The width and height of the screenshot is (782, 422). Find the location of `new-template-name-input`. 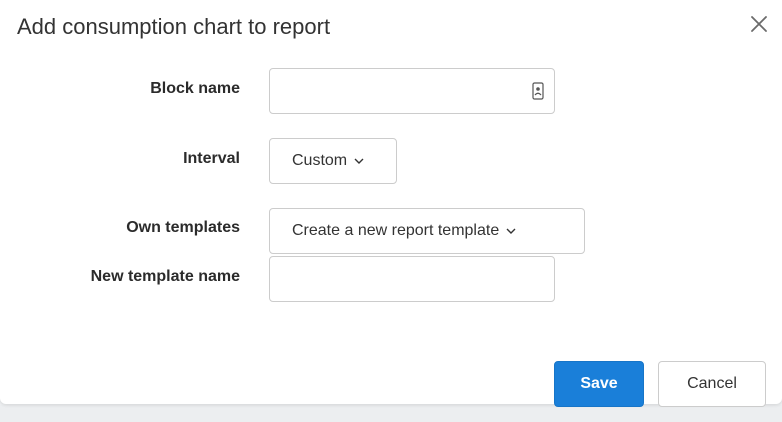

new-template-name-input is located at coordinates (412, 279).